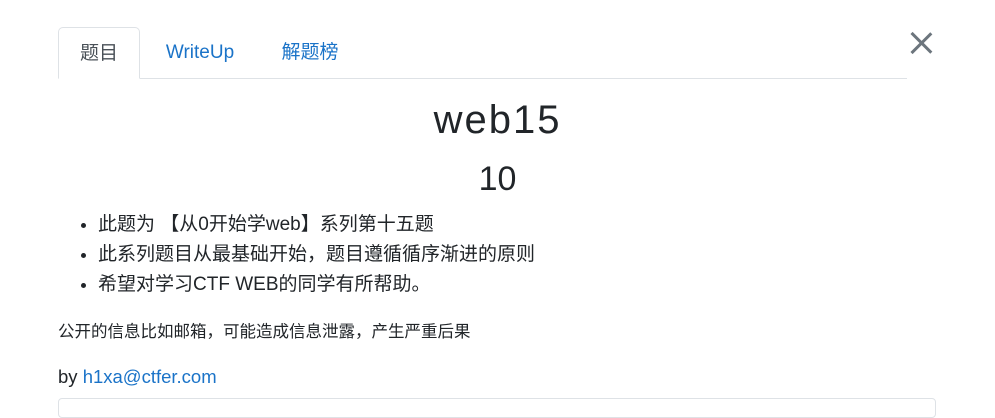  What do you see at coordinates (921, 43) in the screenshot?
I see `close-icon` at bounding box center [921, 43].